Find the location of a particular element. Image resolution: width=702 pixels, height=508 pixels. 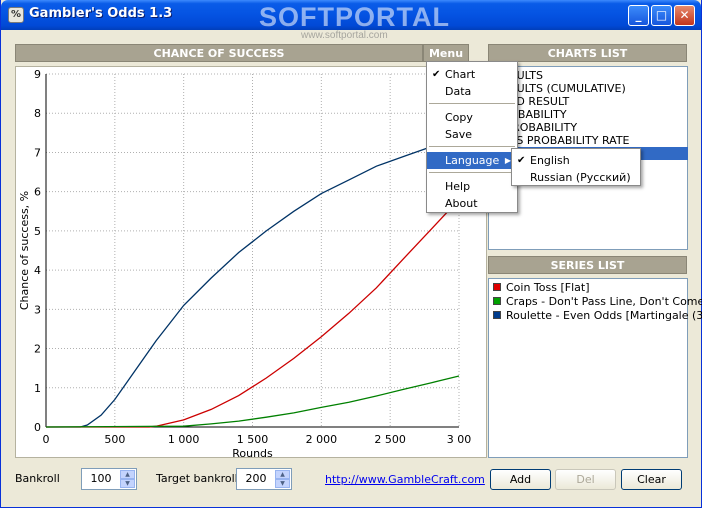

y-tick-label: 1 is located at coordinates (37, 388).